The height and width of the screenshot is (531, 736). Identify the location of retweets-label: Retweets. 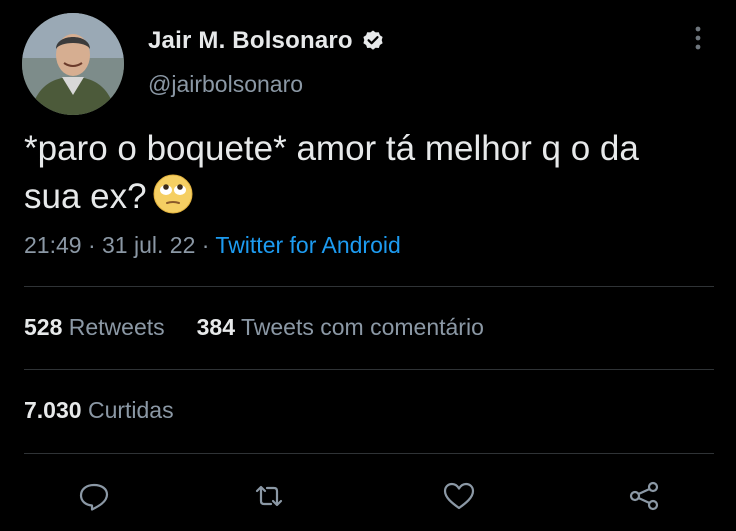
(116, 327).